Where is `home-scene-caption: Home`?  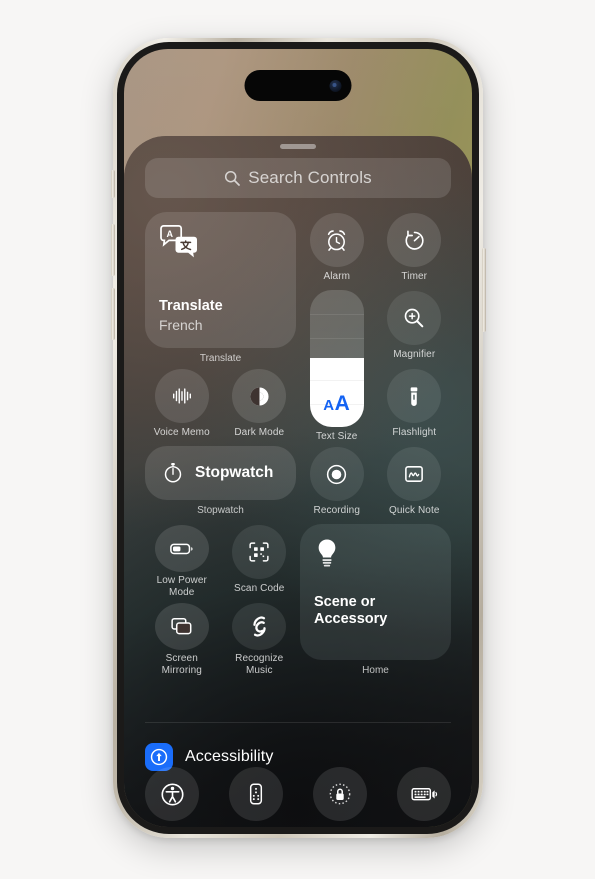
home-scene-caption: Home is located at coordinates (375, 670).